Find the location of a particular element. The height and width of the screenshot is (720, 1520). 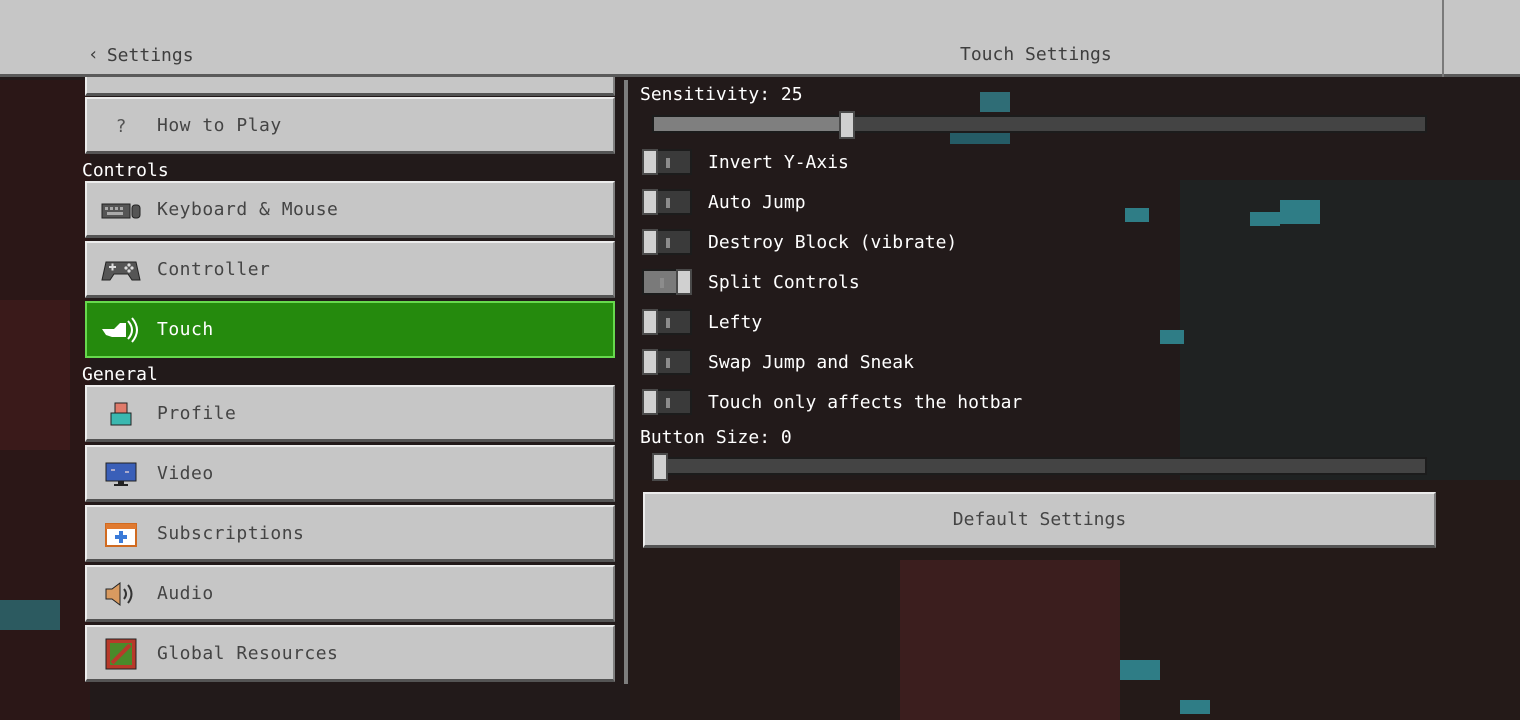

section-label-general: General is located at coordinates (120, 374).